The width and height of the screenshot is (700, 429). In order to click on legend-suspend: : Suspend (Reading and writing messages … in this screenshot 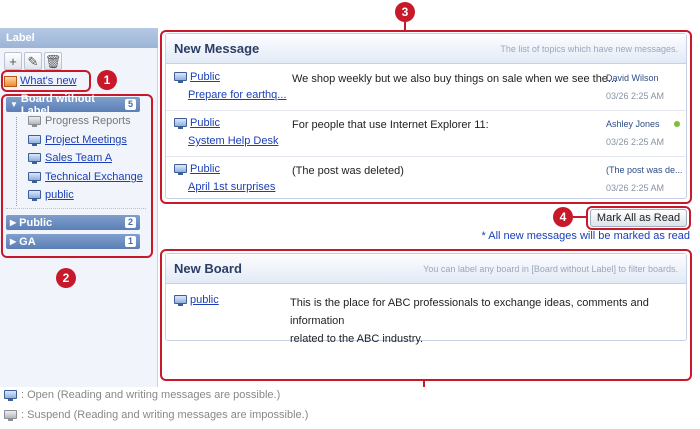, I will do `click(156, 415)`.